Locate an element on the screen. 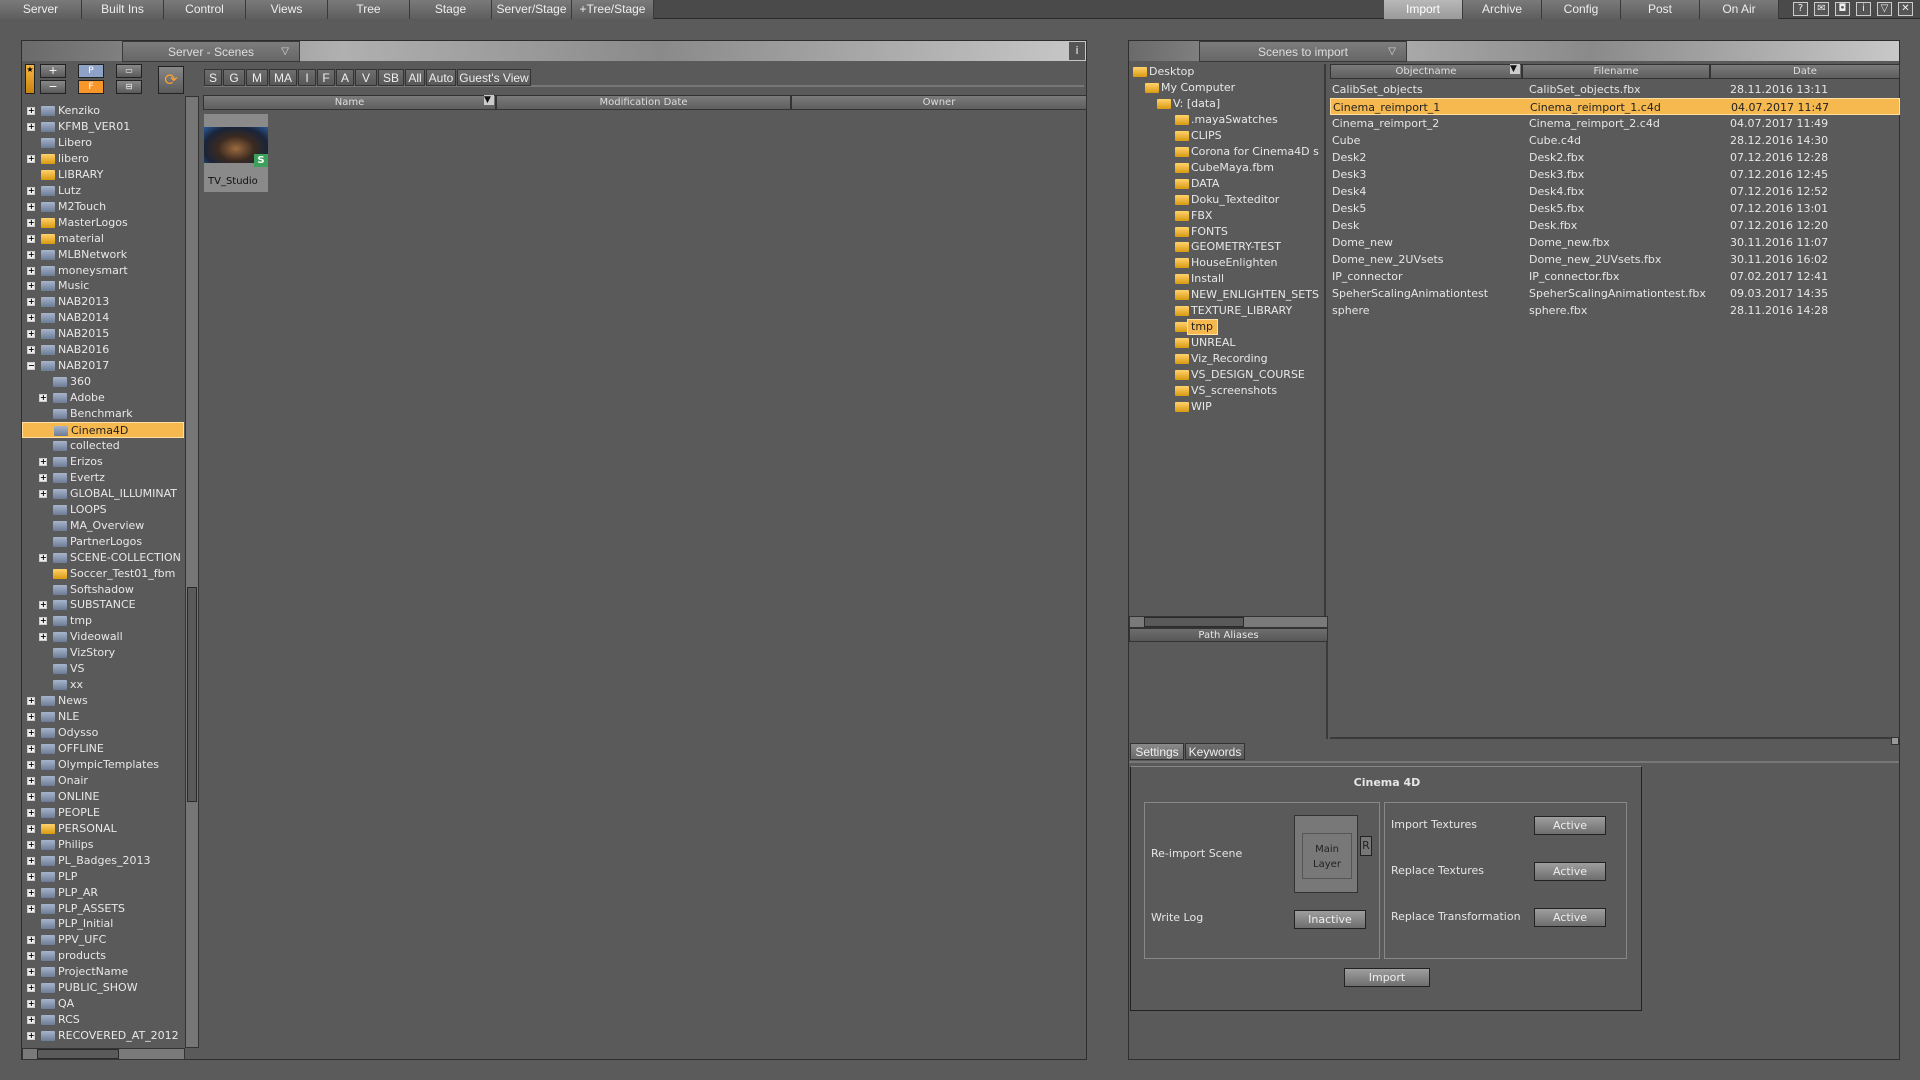 The image size is (1920, 1080). folder-item: FONTS is located at coordinates (1226, 232).